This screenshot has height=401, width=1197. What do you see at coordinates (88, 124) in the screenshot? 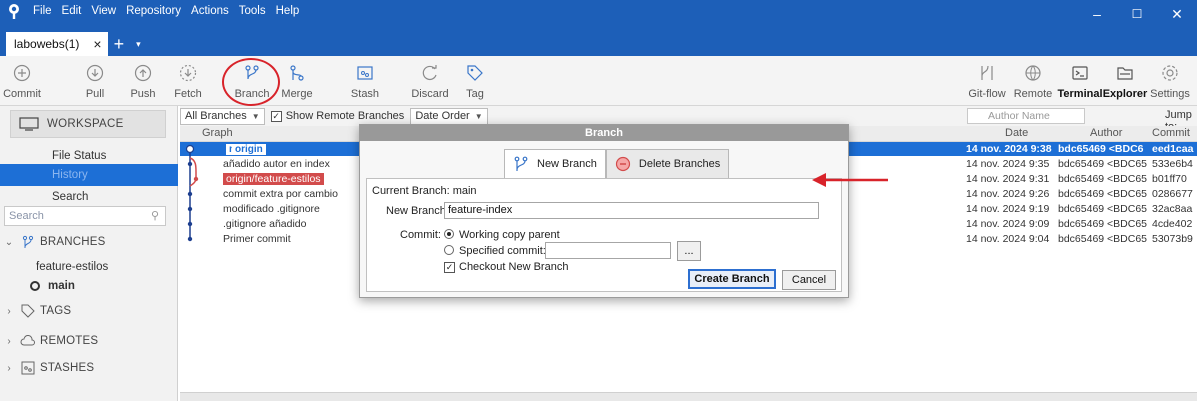
I see `workspace-header: WORKSPACE` at bounding box center [88, 124].